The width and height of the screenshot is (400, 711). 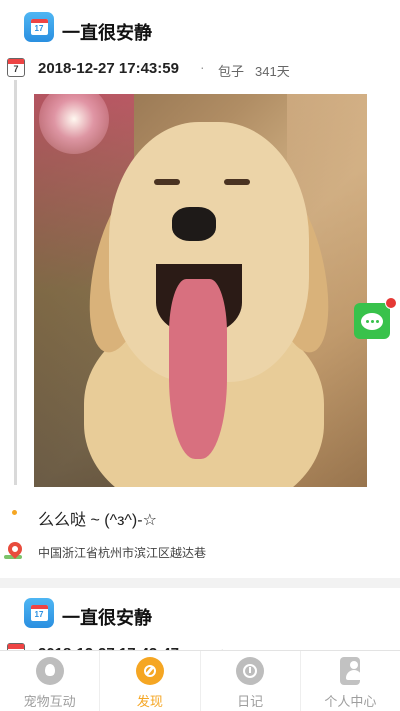 I want to click on post-card: 17 一直很安静 7 2018-12-27 17:43:47 包子 341天, so click(x=200, y=620).